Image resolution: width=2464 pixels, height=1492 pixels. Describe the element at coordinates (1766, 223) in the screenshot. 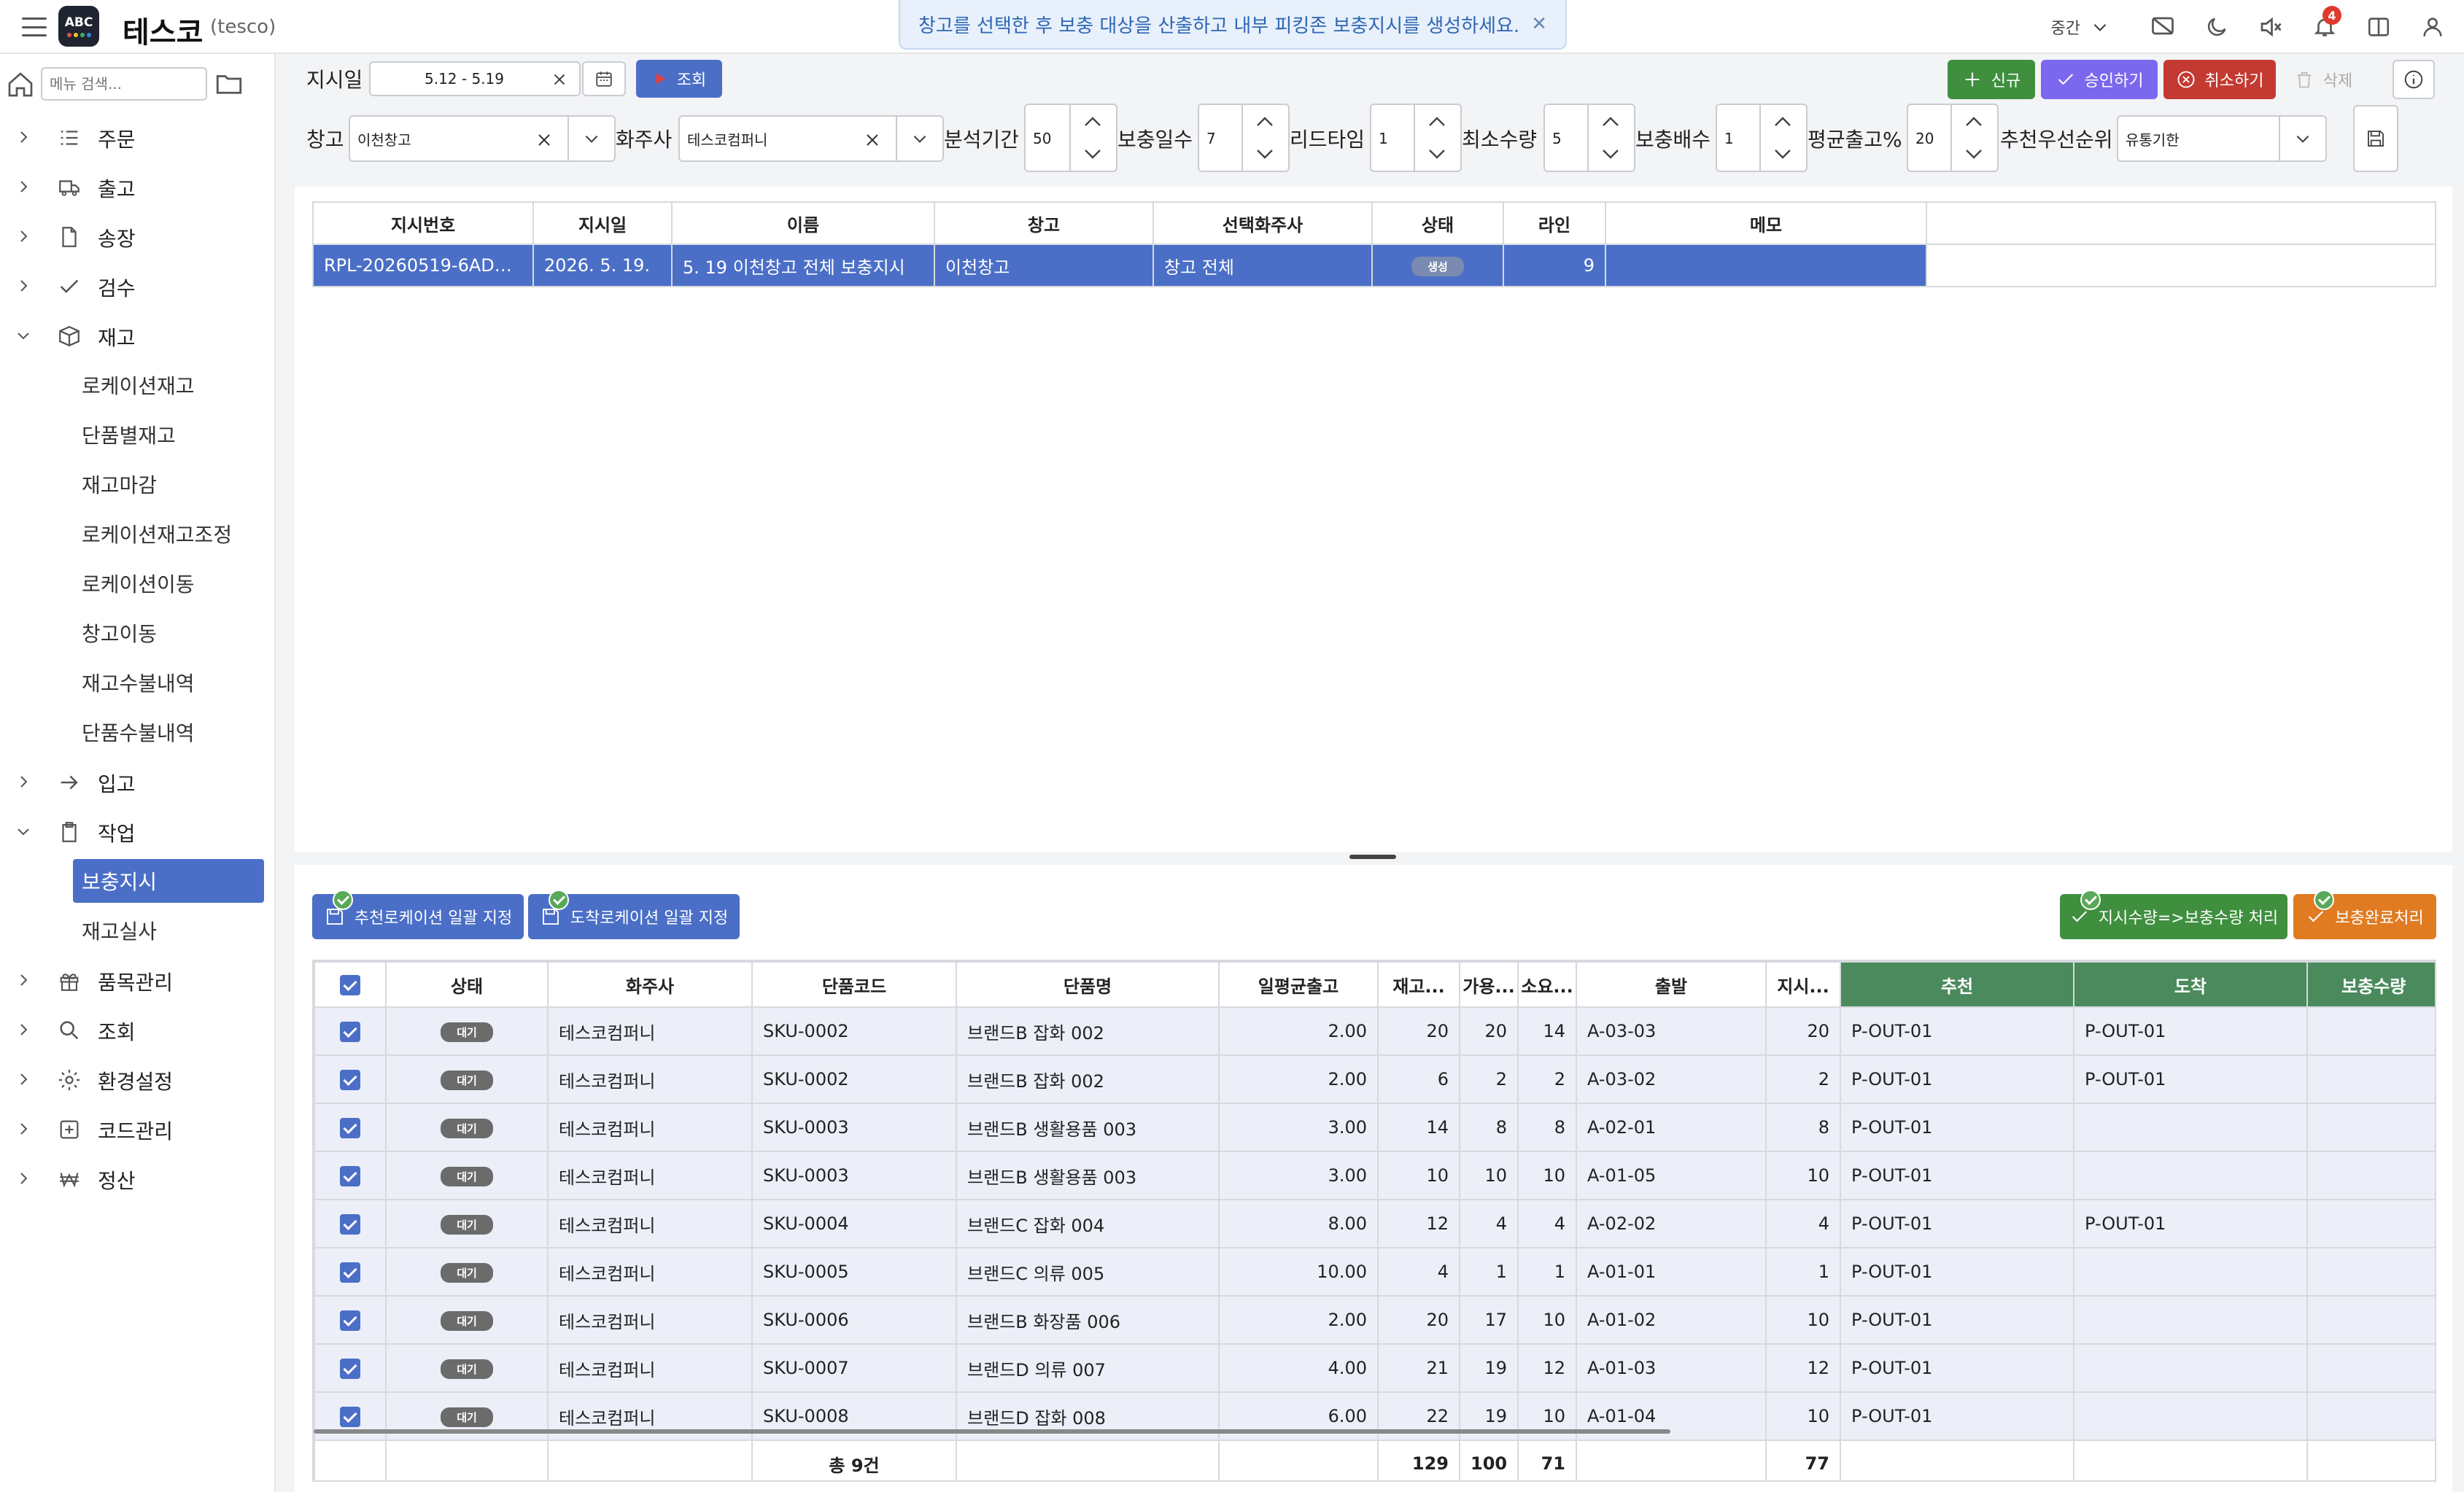

I see `column-header: 메모` at that location.